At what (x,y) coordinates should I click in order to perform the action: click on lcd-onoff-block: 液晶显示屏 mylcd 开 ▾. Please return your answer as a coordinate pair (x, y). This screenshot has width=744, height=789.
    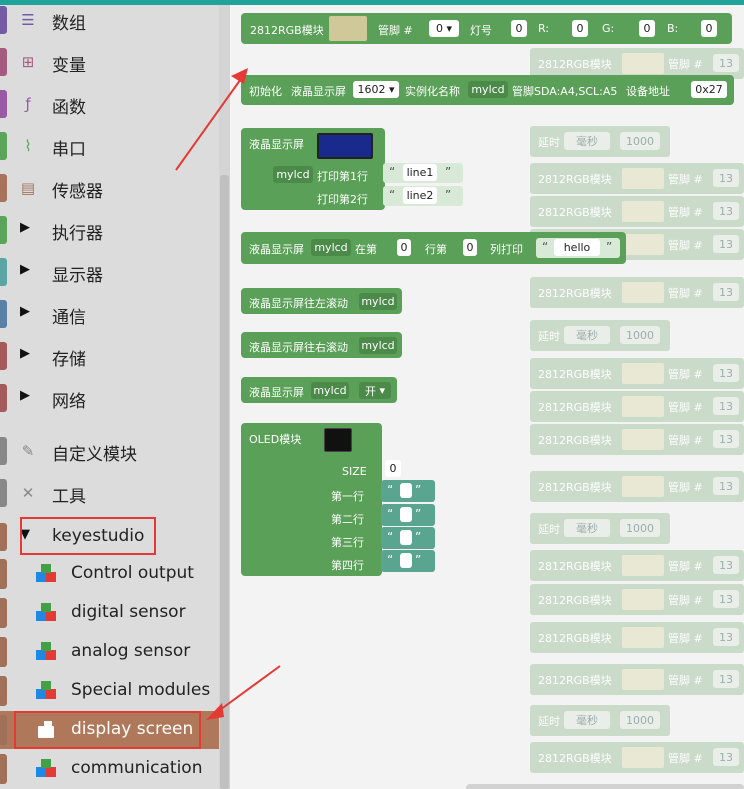
    Looking at the image, I should click on (319, 390).